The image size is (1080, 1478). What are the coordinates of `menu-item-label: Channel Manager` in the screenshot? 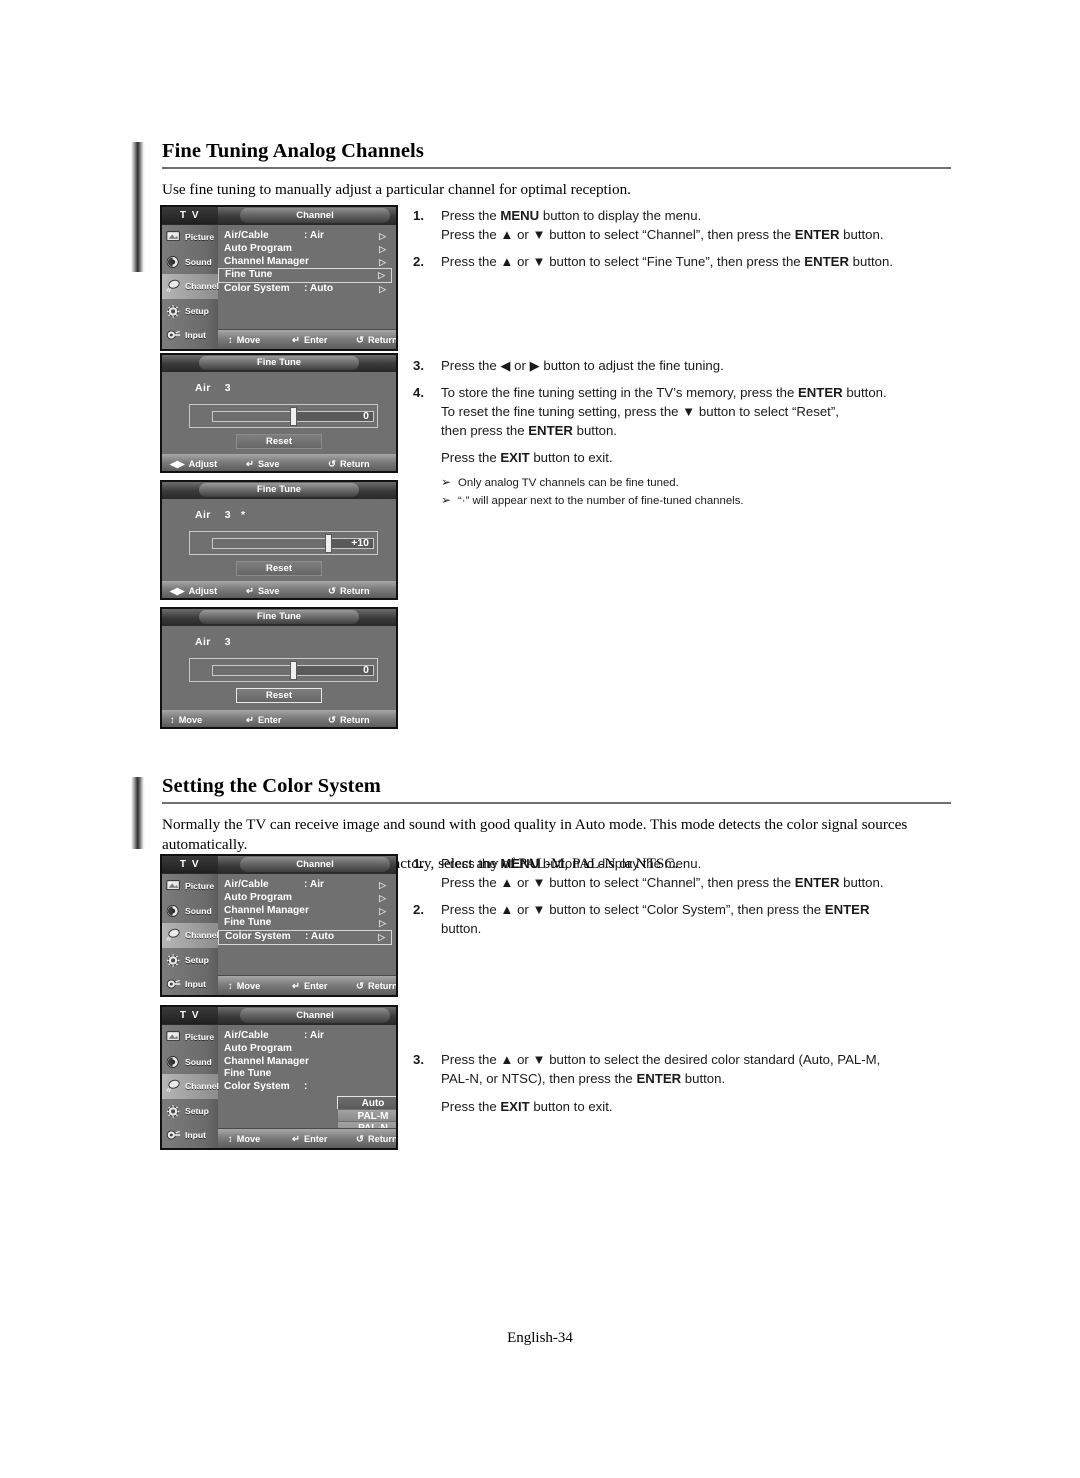 It's located at (266, 261).